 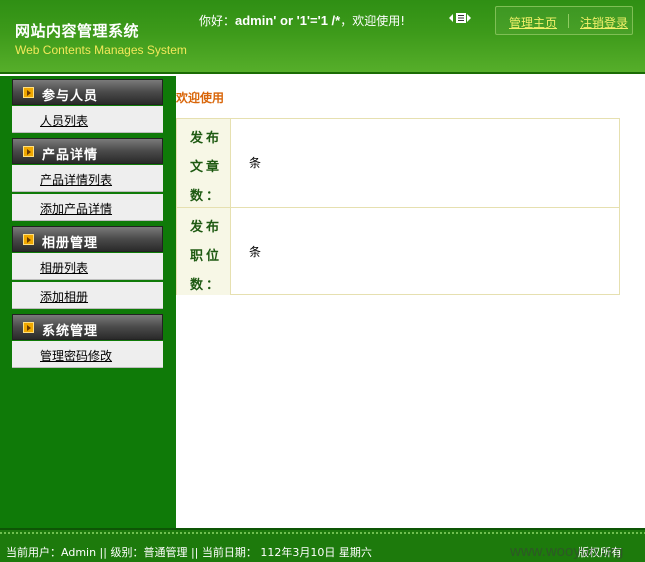 What do you see at coordinates (64, 120) in the screenshot?
I see `sidebar-link: 人员列表` at bounding box center [64, 120].